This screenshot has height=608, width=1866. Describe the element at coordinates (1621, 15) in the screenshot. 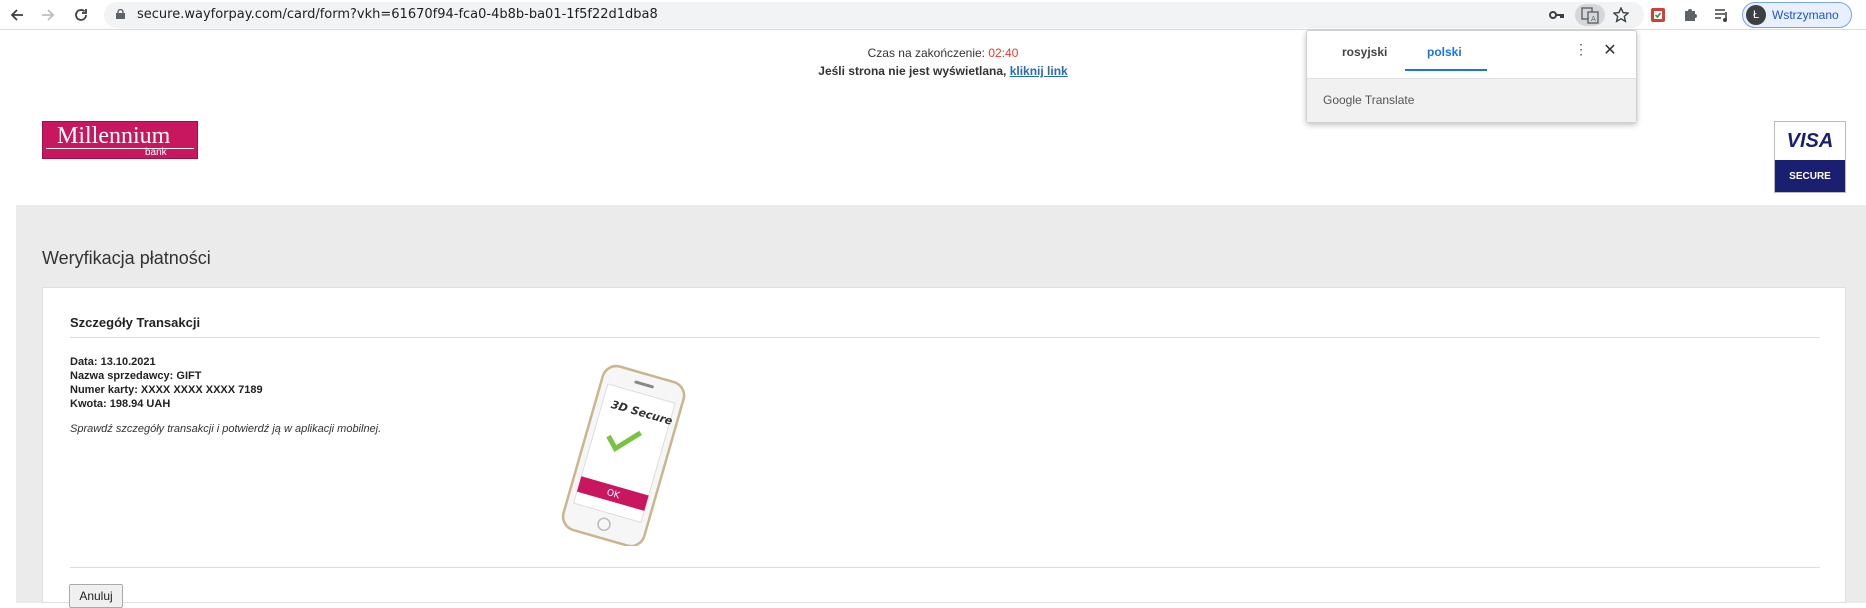

I see `star-bookmark-icon` at that location.